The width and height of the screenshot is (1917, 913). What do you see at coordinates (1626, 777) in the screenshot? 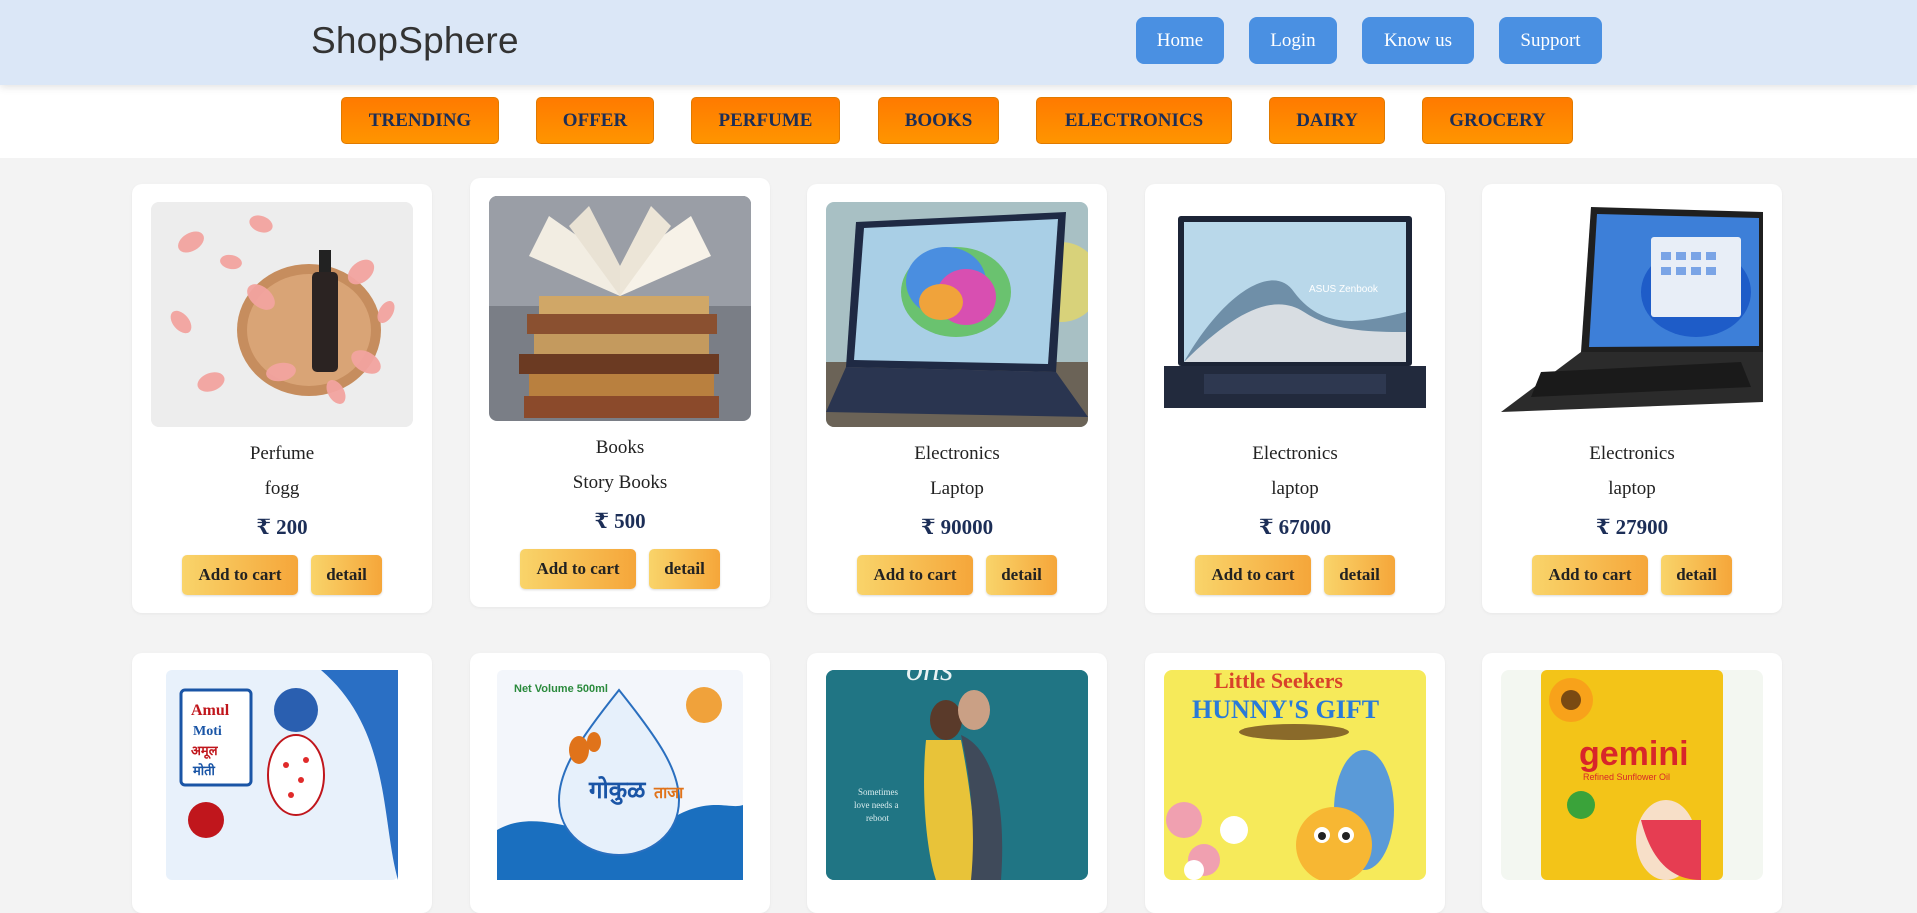
I see `gemini-subtitle: Refined Sunflower Oil` at bounding box center [1626, 777].